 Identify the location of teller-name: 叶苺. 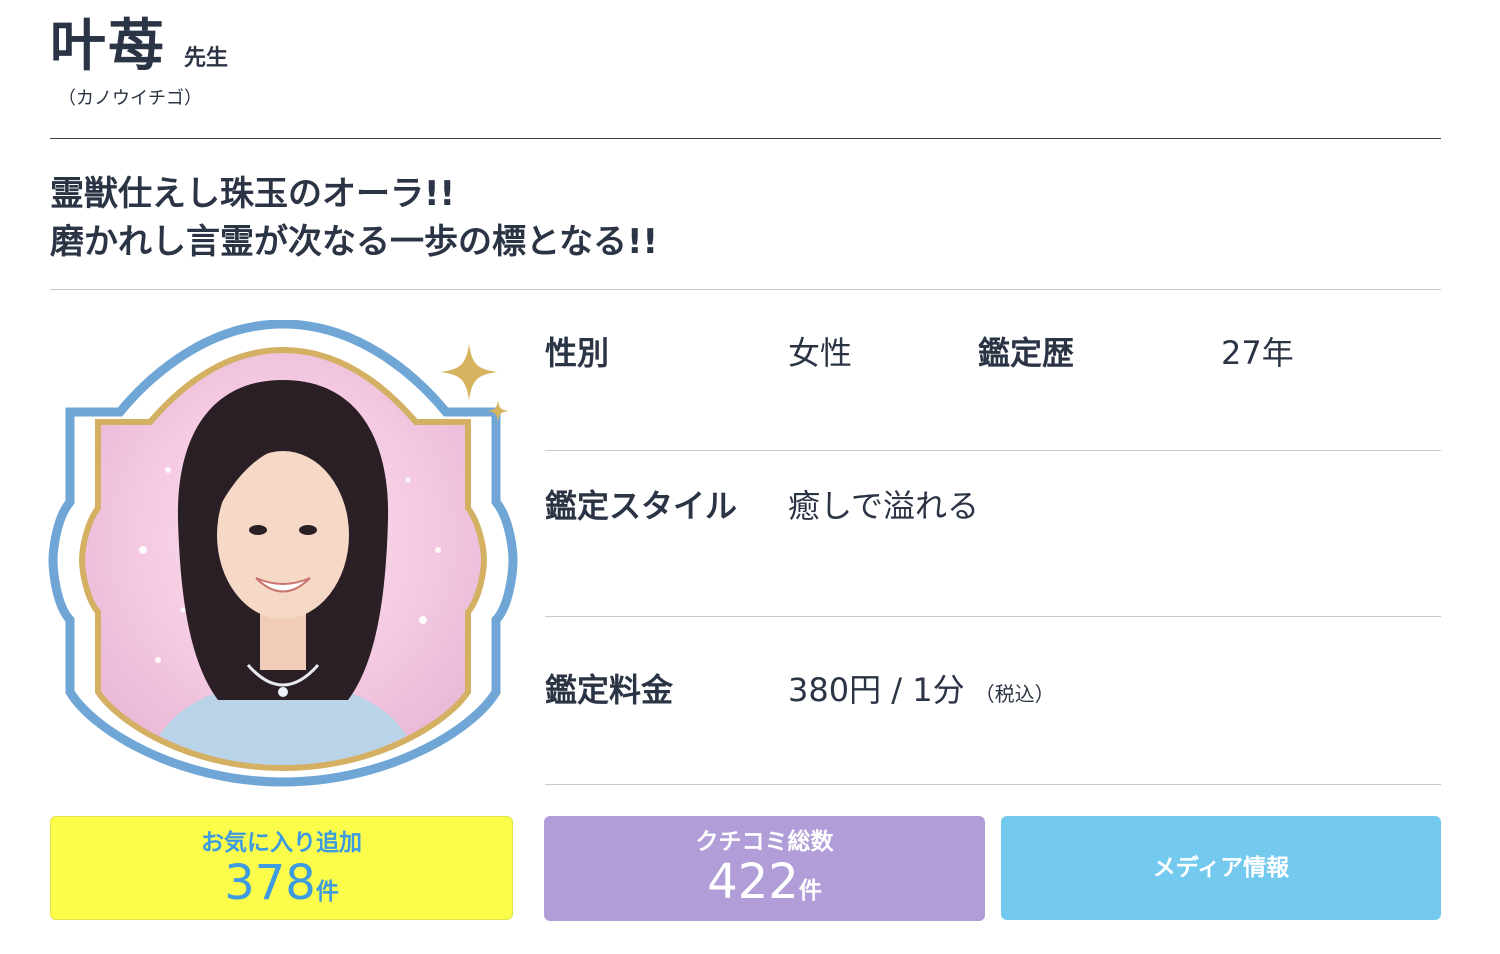
(108, 46).